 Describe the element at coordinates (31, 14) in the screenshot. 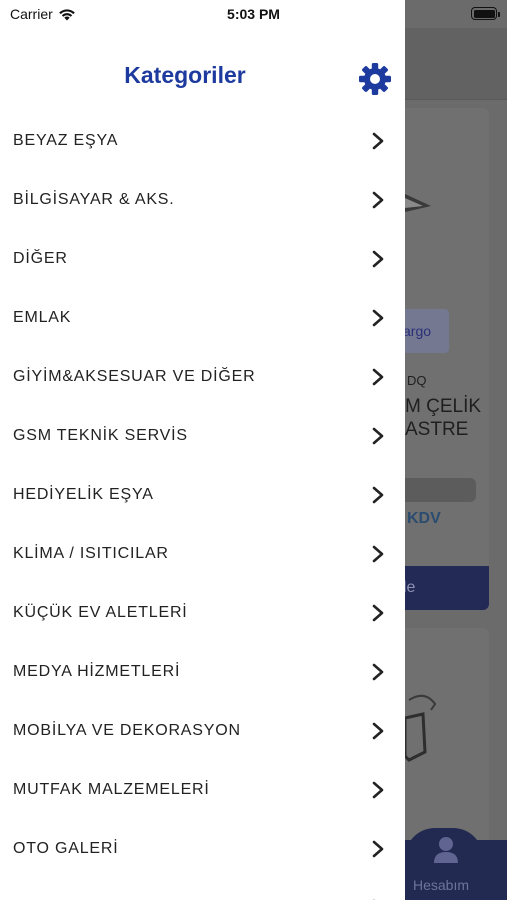

I see `carrier-label: Carrier` at that location.